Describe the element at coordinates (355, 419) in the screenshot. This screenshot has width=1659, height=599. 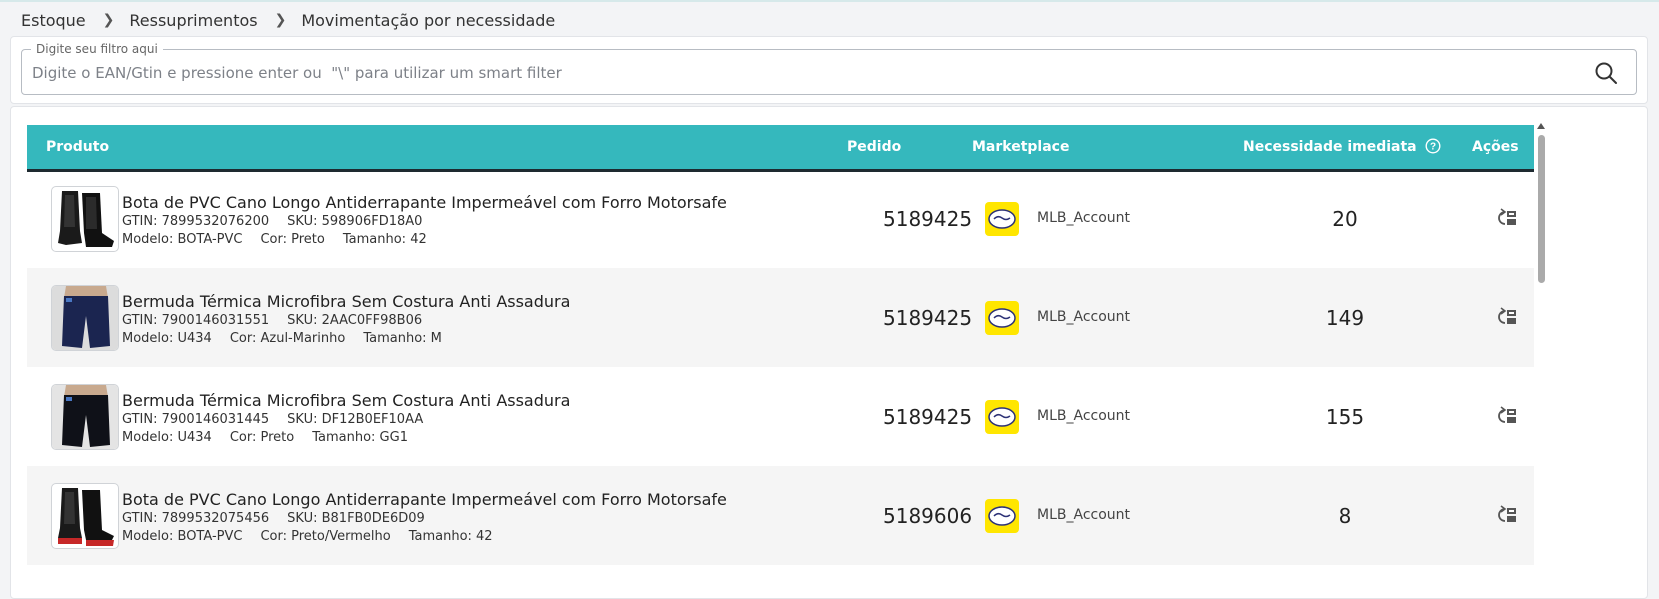
I see `product-sku: SKU: DF12B0EF10AA` at that location.